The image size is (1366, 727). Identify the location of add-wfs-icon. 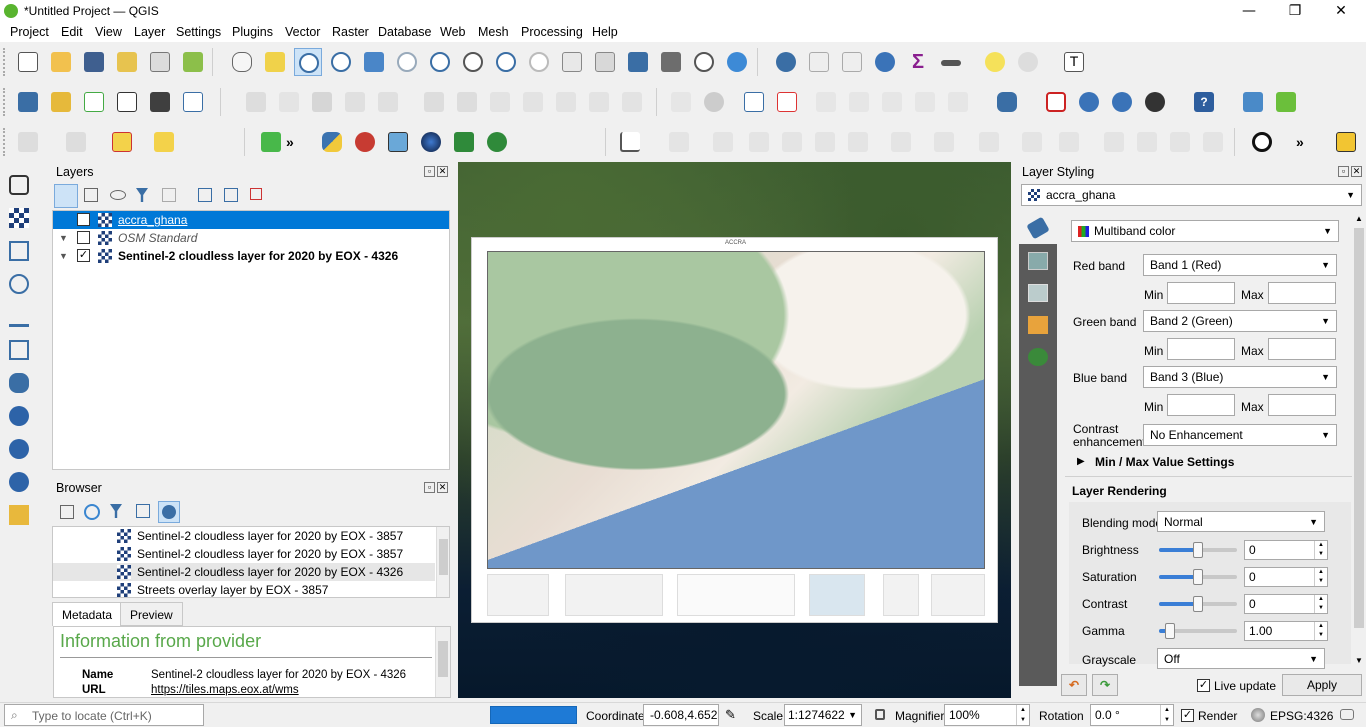
(26, 482).